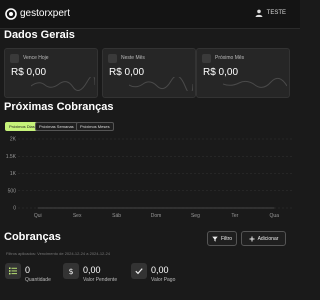  Describe the element at coordinates (275, 216) in the screenshot. I see `x-tick-label: Qua` at that location.